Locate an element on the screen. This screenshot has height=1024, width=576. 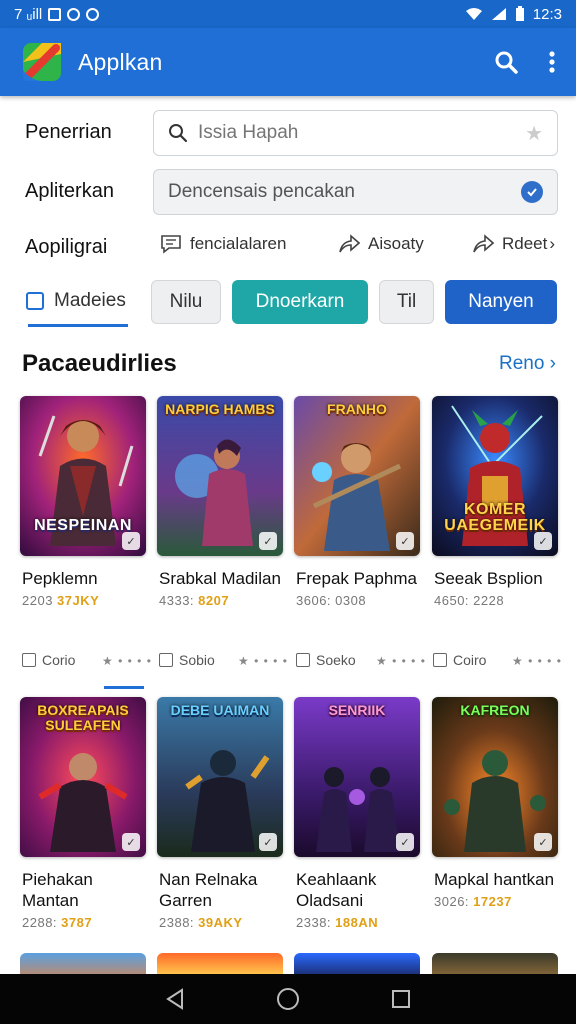
game-meta-code: 4650: 2228 is located at coordinates (469, 600).